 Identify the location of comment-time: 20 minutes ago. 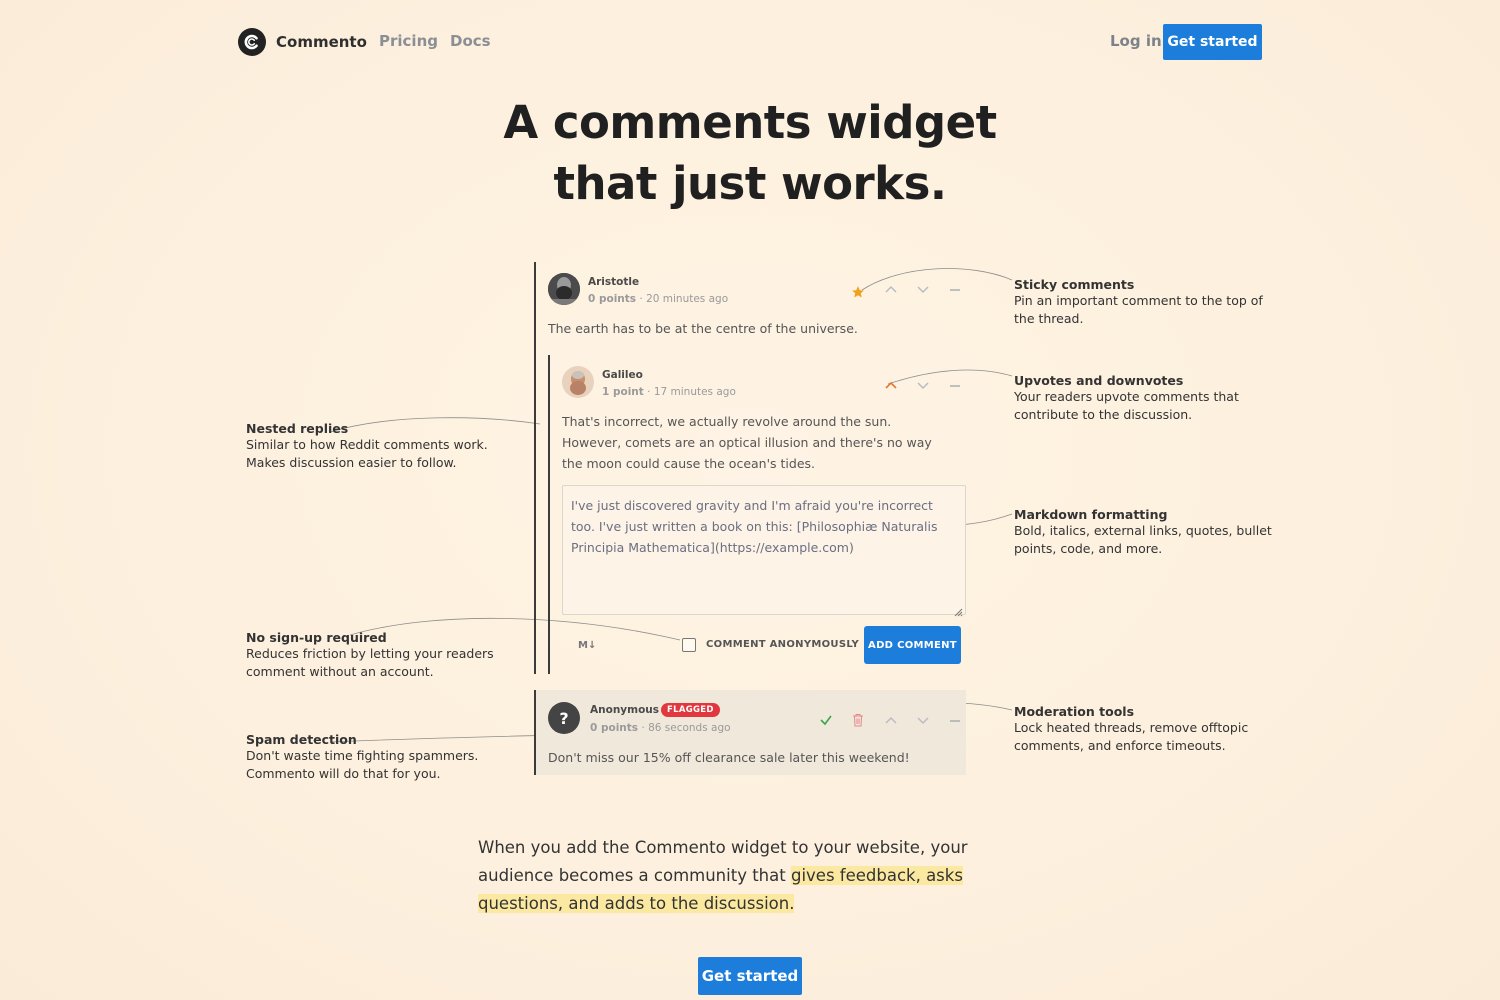
(687, 299).